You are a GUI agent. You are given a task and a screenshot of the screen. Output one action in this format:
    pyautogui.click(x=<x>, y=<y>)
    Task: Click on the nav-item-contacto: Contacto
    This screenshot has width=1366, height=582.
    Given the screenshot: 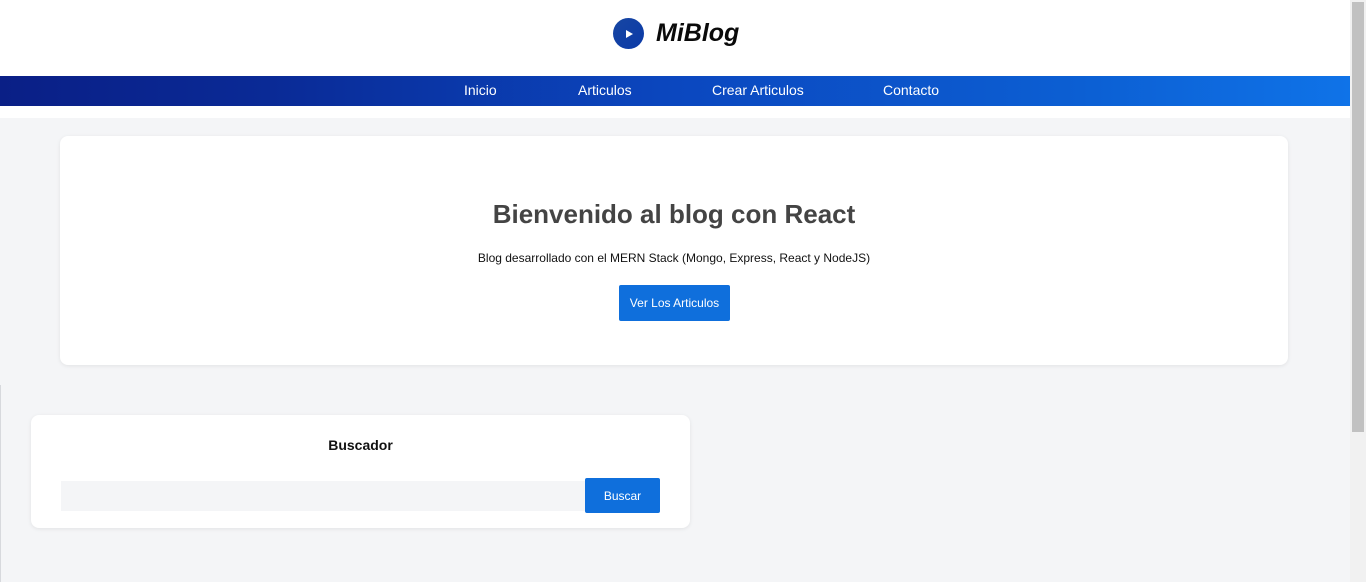 What is the action you would take?
    pyautogui.click(x=911, y=90)
    